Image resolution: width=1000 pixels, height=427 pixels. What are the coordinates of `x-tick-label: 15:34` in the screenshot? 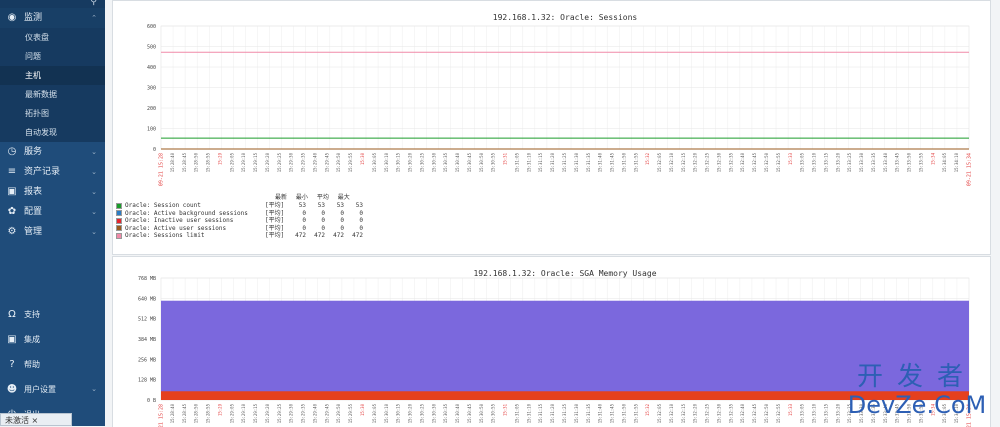 It's located at (932, 158).